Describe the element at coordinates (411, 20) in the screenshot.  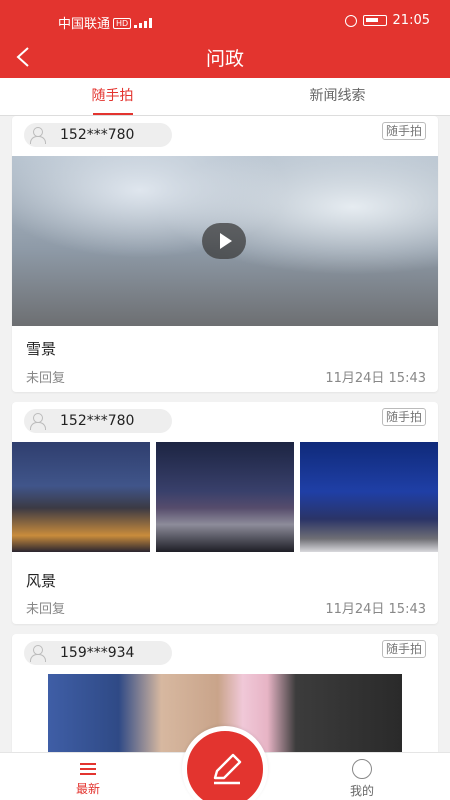
I see `status-time: 21:05` at that location.